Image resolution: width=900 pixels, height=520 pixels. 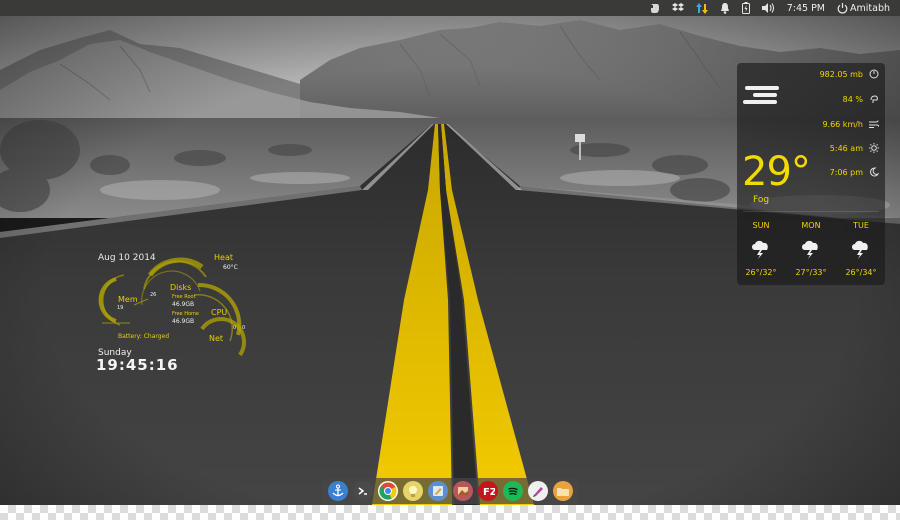 What do you see at coordinates (450, 512) in the screenshot?
I see `transparency-strip` at bounding box center [450, 512].